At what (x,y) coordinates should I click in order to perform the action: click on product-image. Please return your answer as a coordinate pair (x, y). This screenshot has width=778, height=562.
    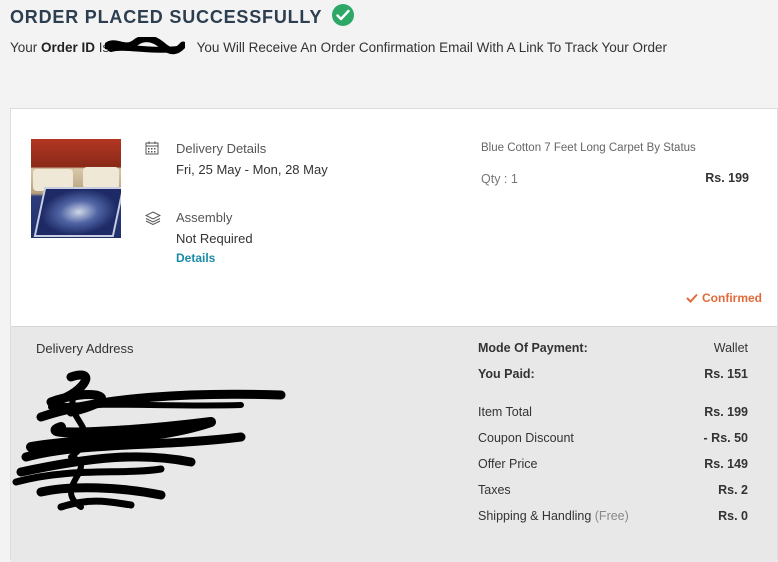
    Looking at the image, I should click on (76, 188).